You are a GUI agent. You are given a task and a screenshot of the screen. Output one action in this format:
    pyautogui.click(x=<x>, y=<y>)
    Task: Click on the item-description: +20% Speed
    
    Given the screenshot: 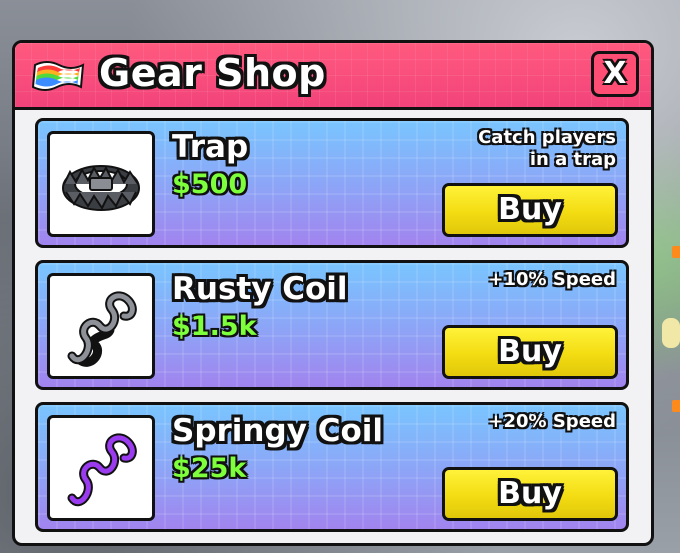 What is the action you would take?
    pyautogui.click(x=552, y=422)
    